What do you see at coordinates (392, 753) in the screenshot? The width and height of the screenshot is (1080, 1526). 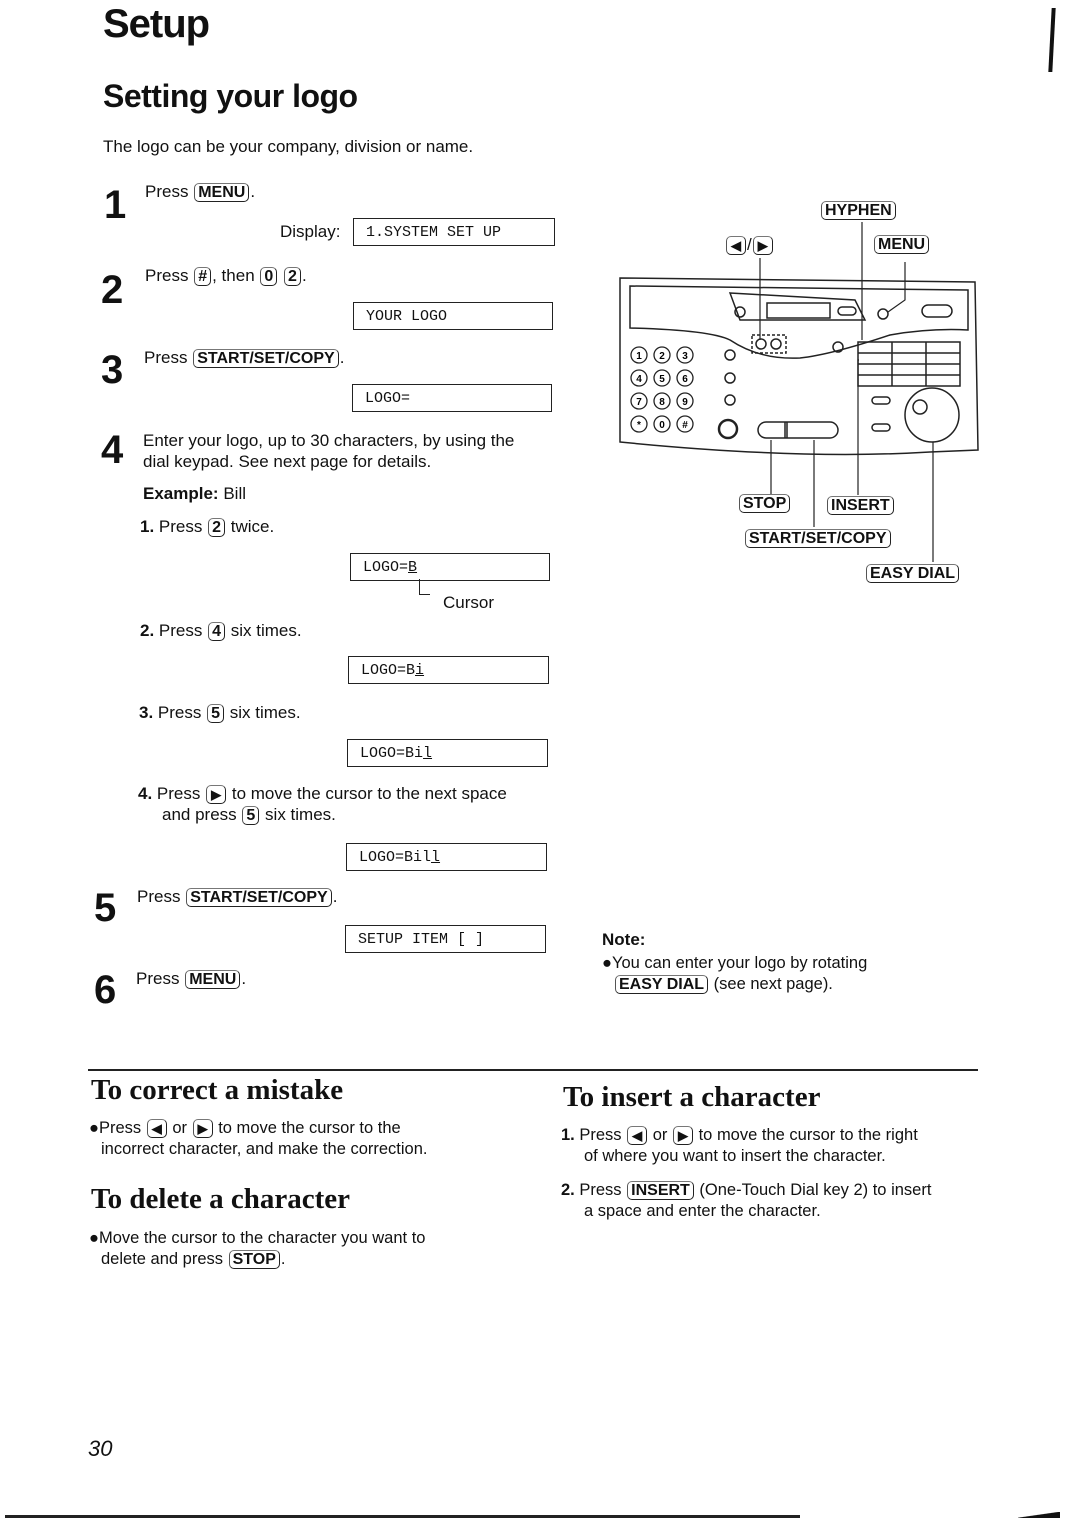 I see `lcd-text: LOGO=Bi` at bounding box center [392, 753].